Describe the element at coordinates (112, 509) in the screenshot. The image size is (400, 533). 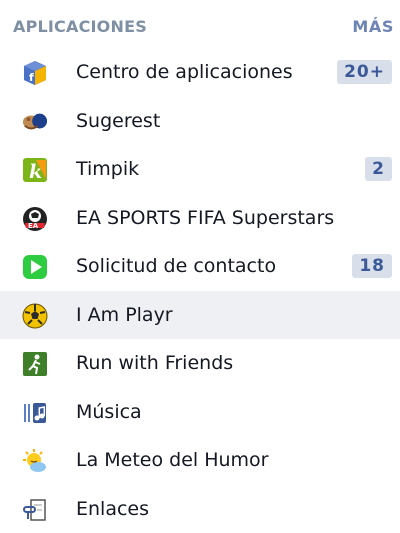
I see `item-label: Enlaces` at that location.